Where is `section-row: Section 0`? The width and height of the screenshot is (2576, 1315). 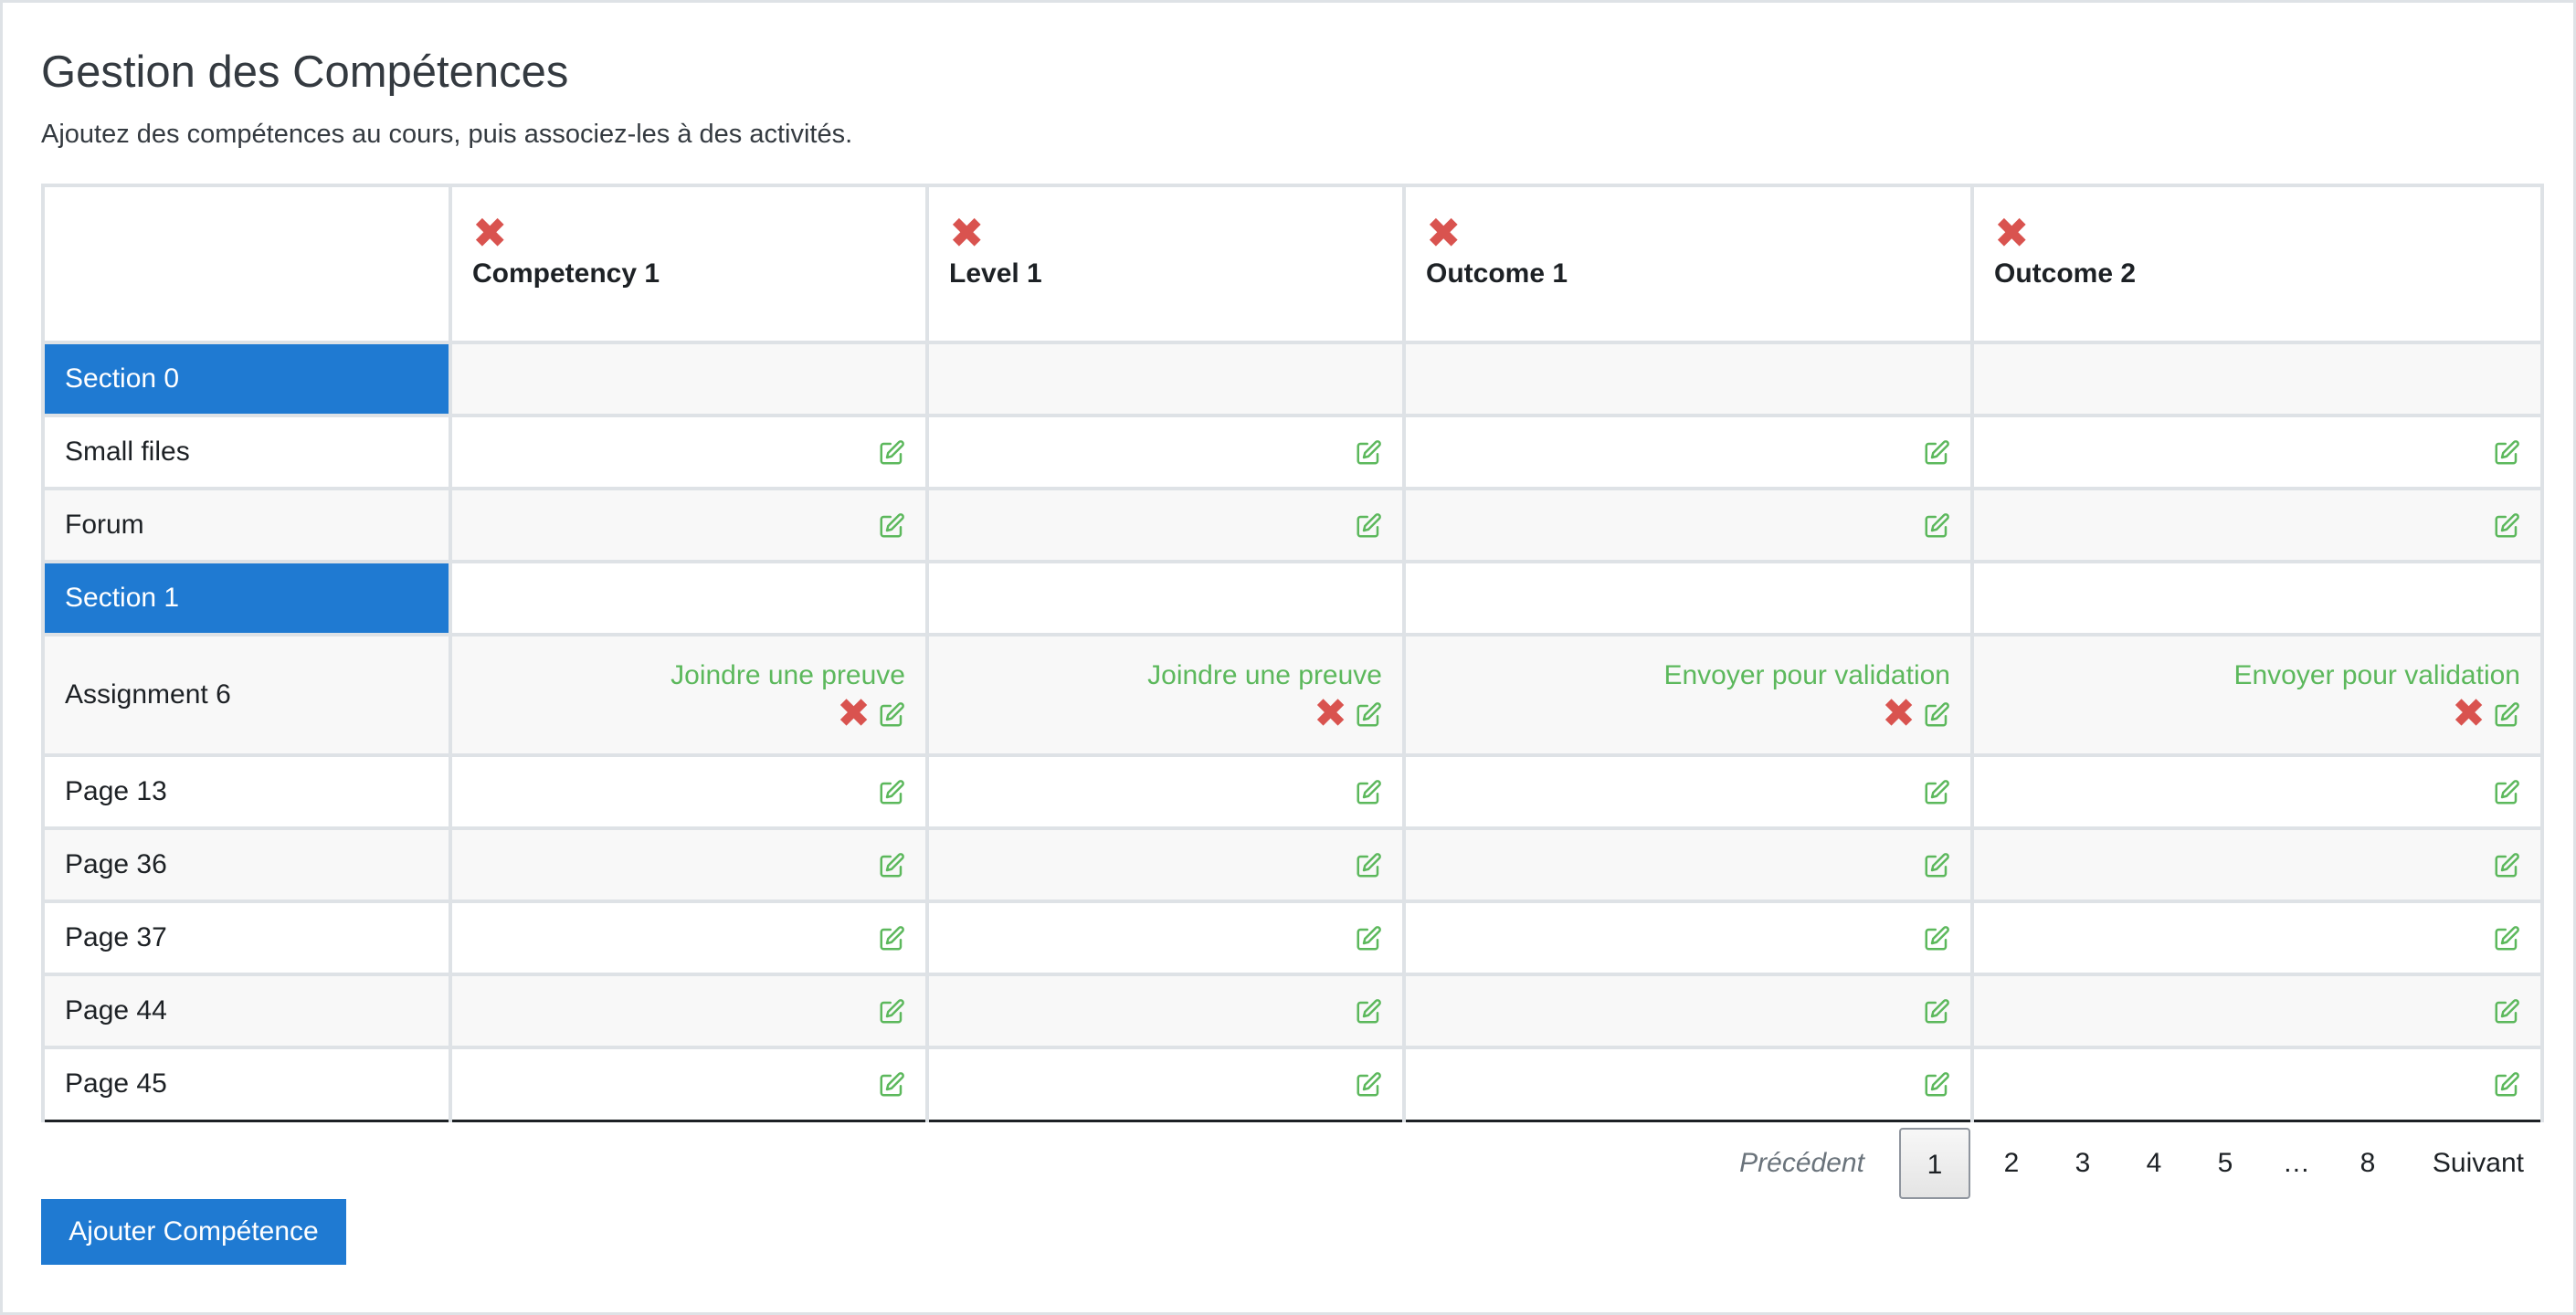 section-row: Section 0 is located at coordinates (1292, 379).